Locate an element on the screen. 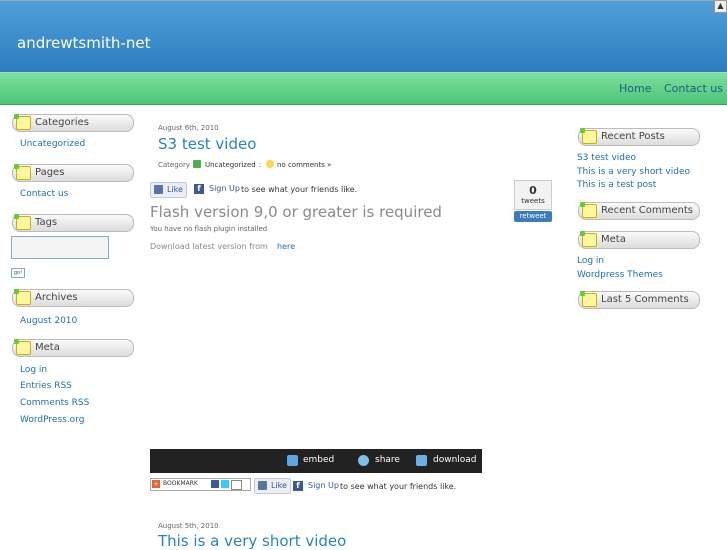 The width and height of the screenshot is (727, 550). tweets-label: tweets is located at coordinates (533, 201).